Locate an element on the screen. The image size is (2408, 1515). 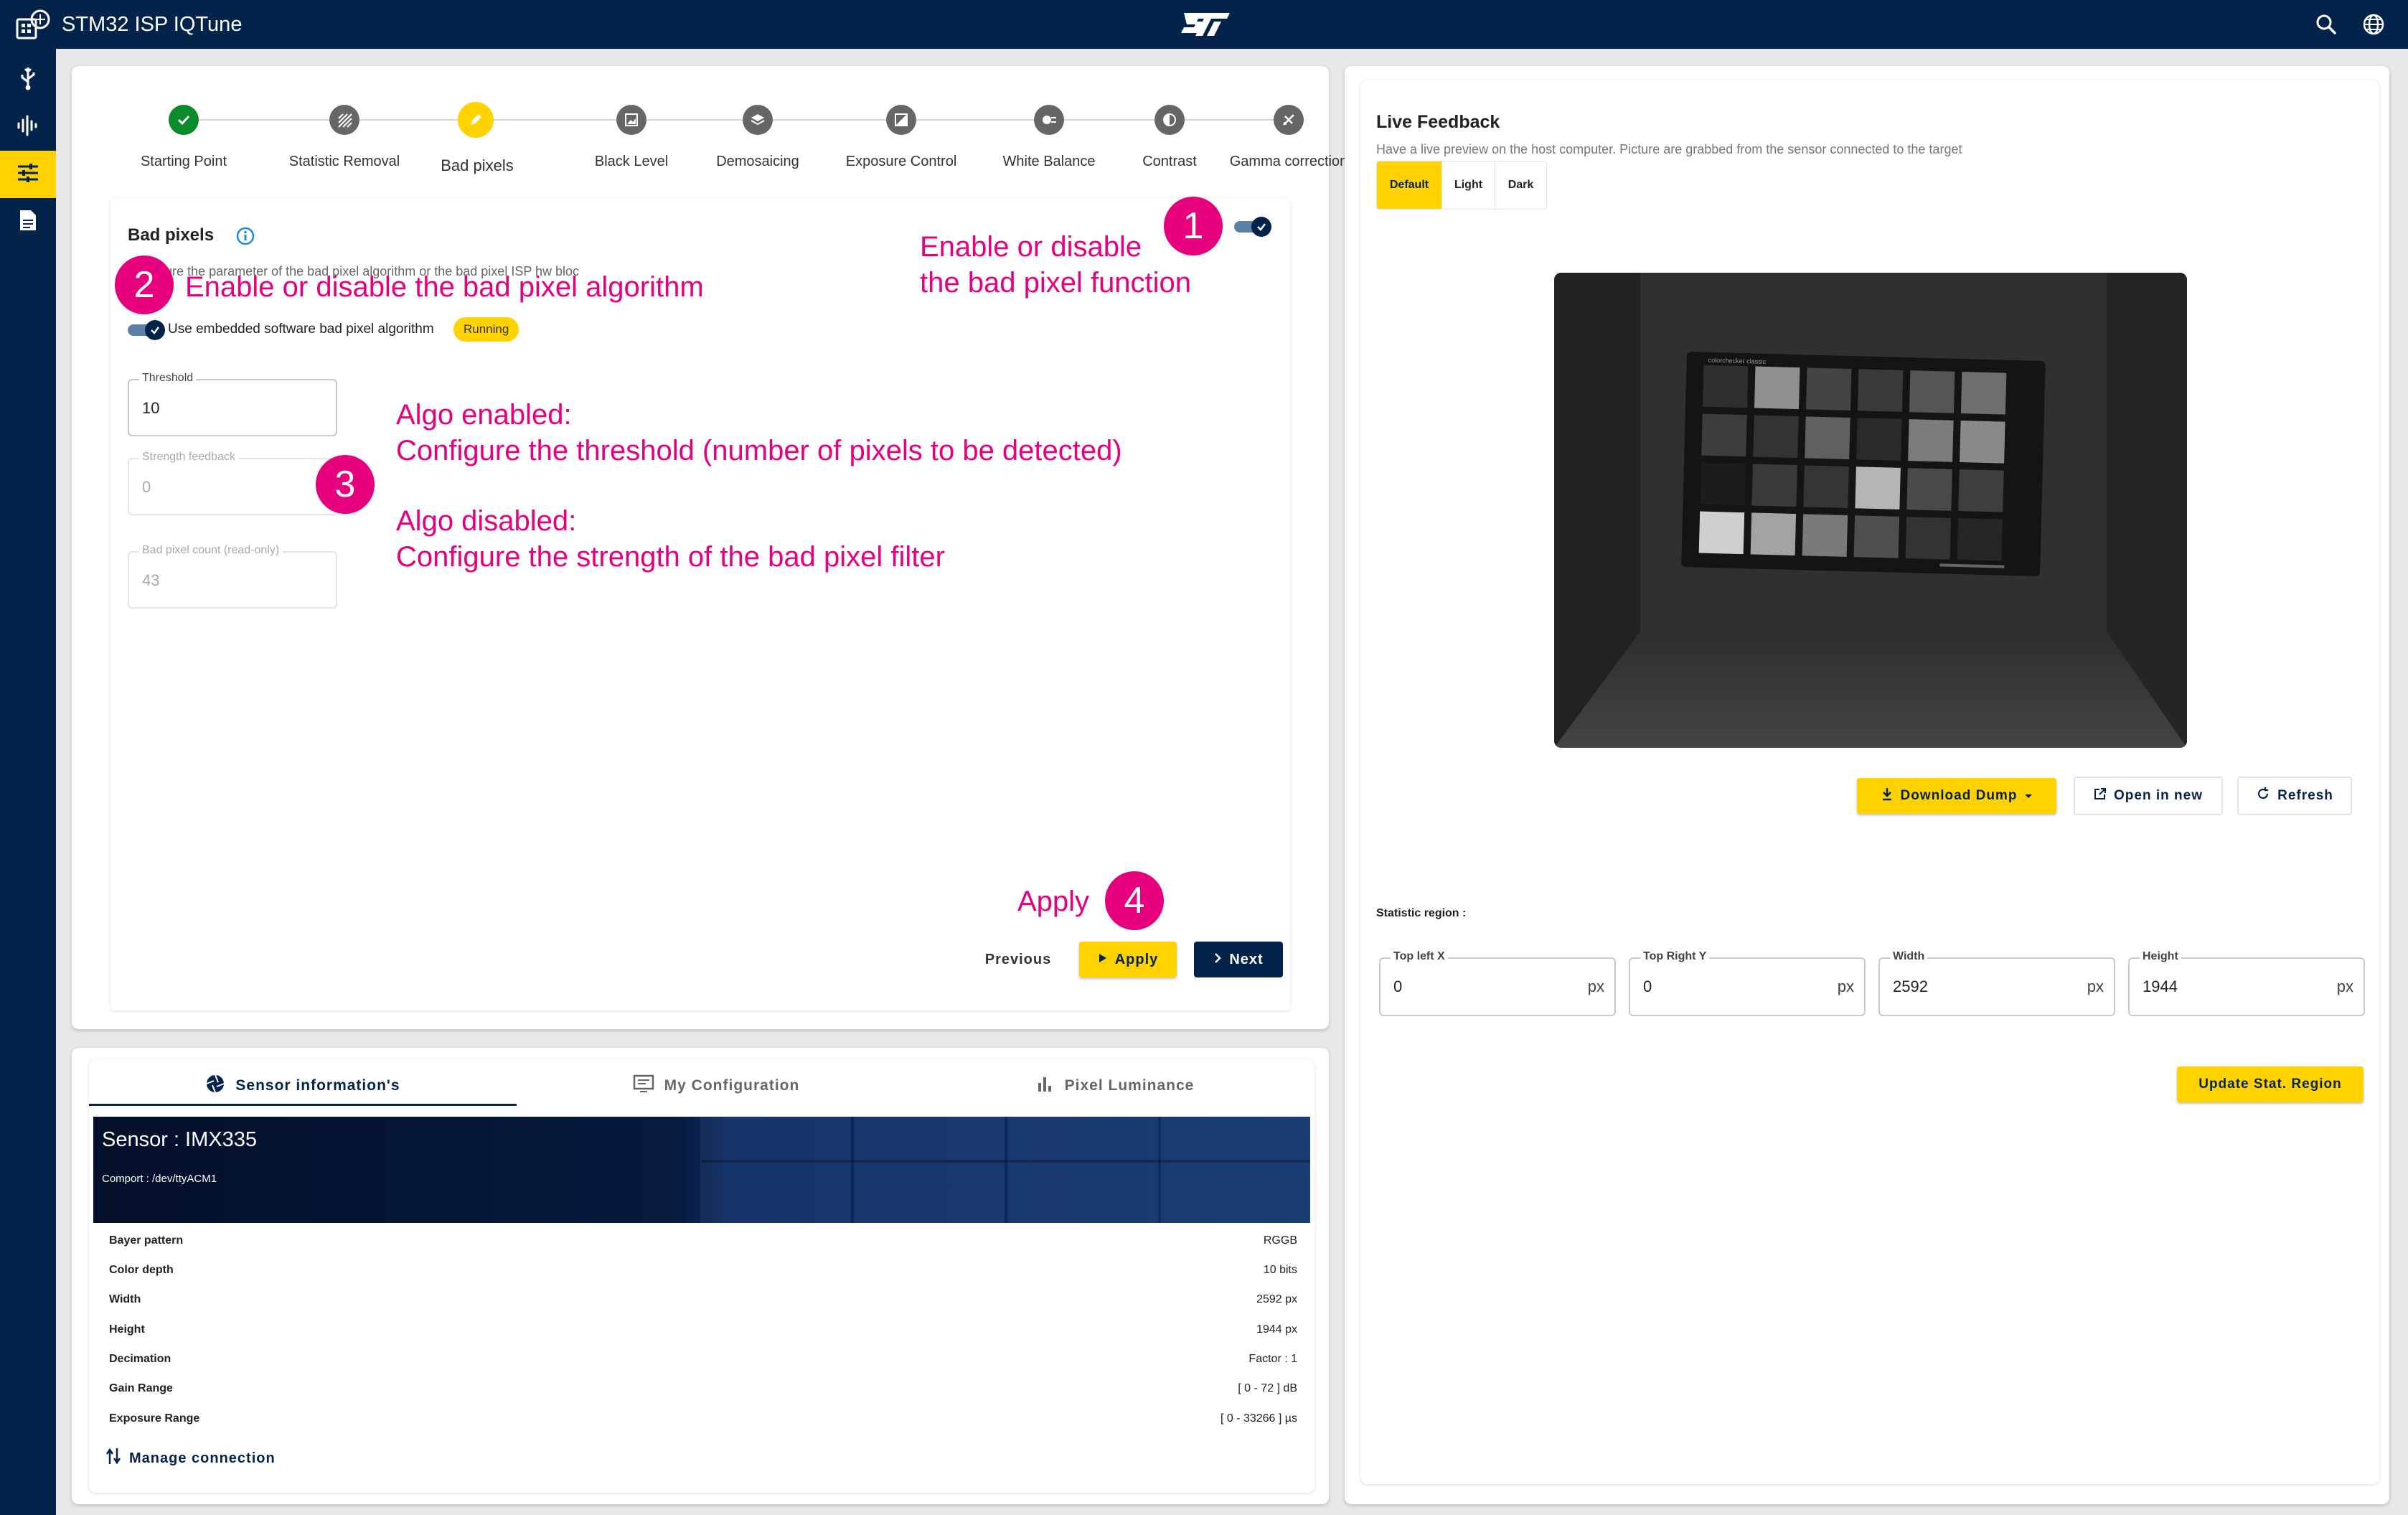
document-icon is located at coordinates (28, 222).